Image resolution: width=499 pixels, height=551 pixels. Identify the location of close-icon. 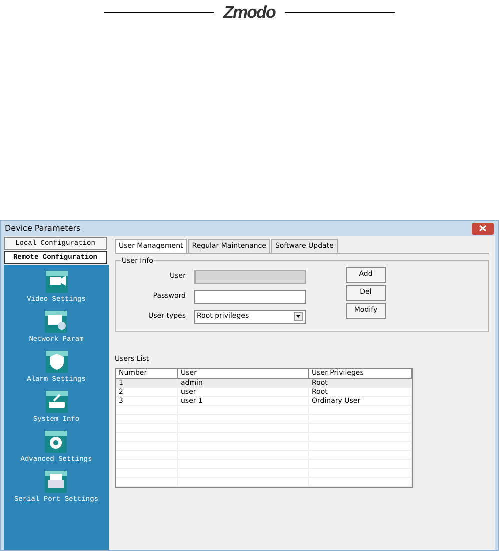
(483, 228).